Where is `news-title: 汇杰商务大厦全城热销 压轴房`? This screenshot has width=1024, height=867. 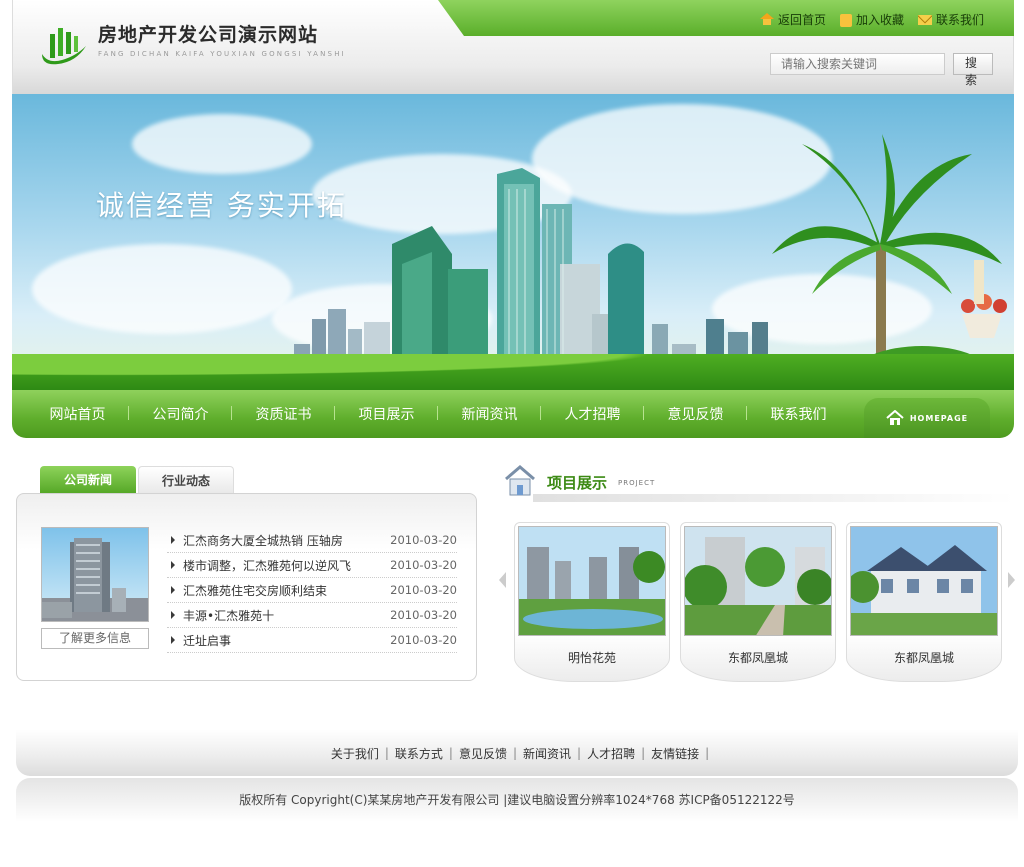 news-title: 汇杰商务大厦全城热销 压轴房 is located at coordinates (263, 540).